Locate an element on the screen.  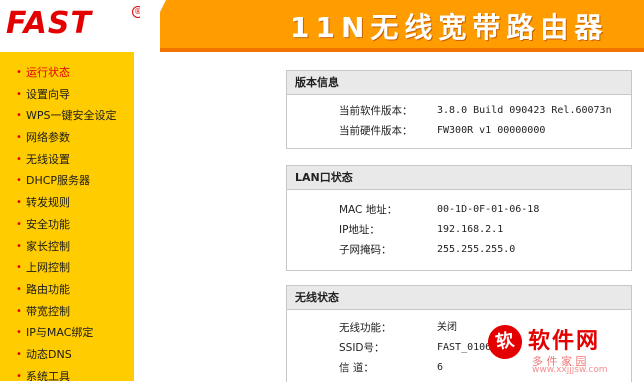
sidebar-item-bandwidth: • 带宽控制 is located at coordinates (67, 312).